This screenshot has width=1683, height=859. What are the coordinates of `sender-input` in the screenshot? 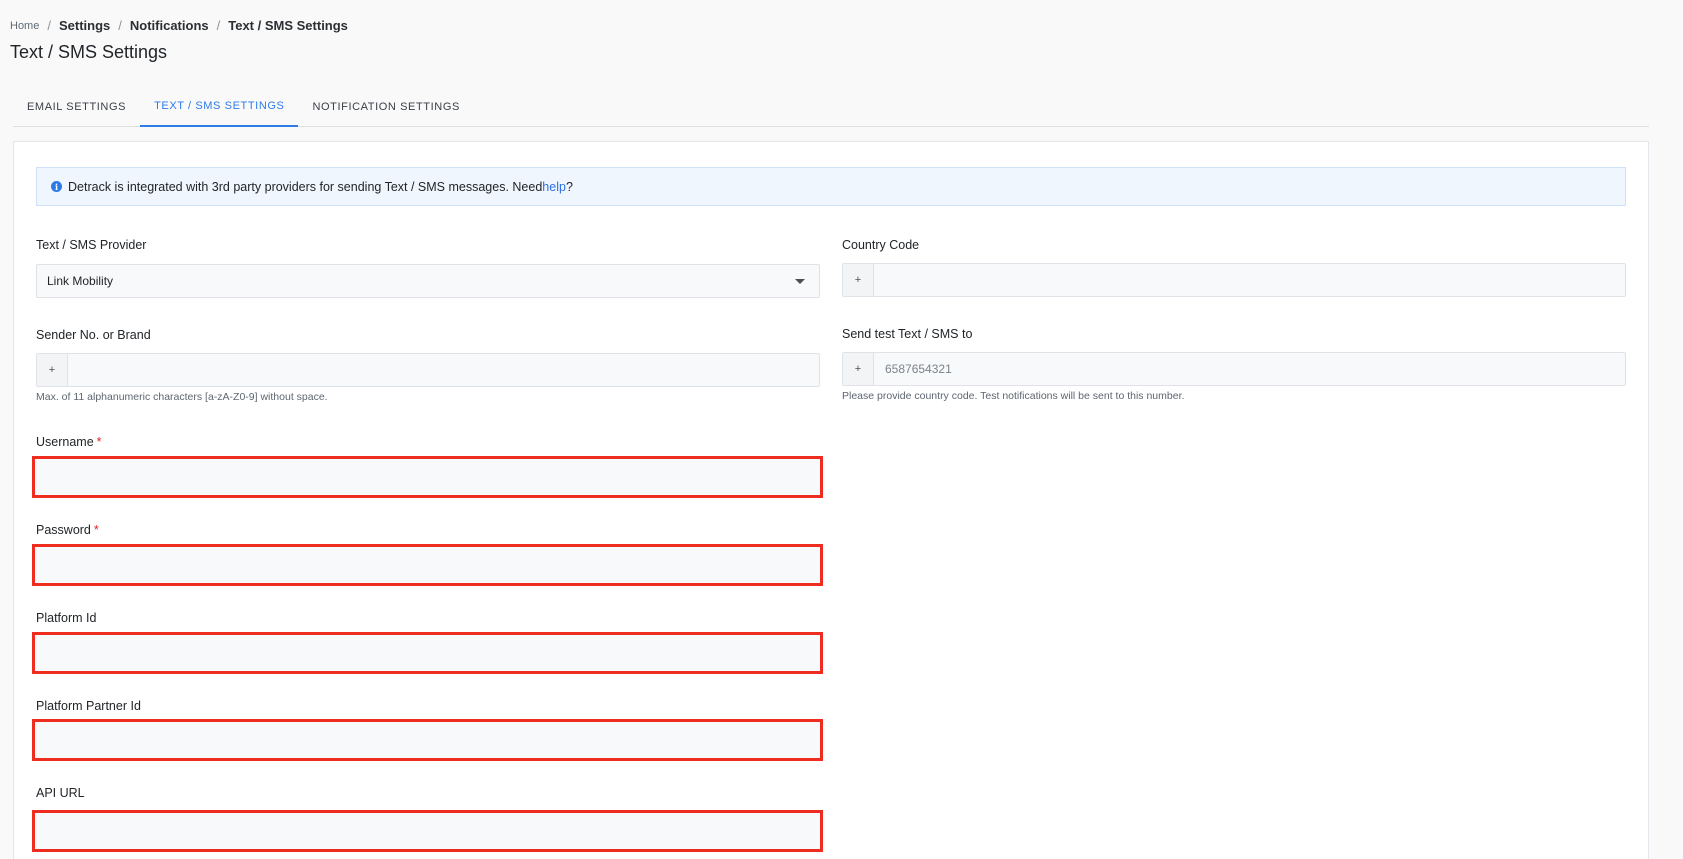 It's located at (443, 370).